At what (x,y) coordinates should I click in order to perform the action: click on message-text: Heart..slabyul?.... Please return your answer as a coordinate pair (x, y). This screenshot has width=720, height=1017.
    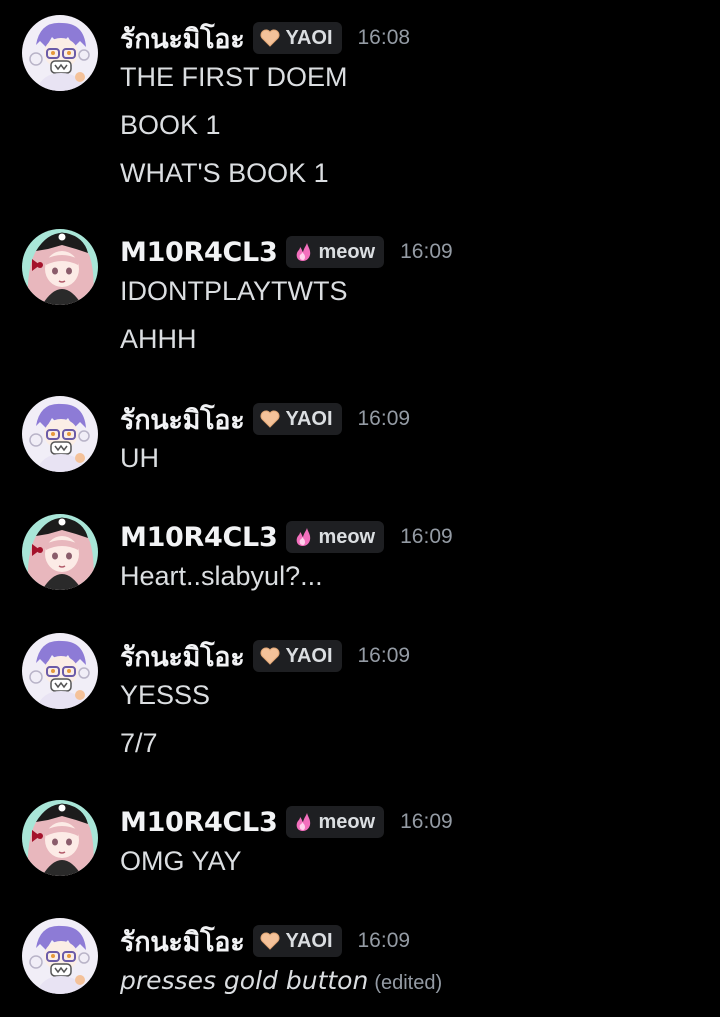
    Looking at the image, I should click on (221, 576).